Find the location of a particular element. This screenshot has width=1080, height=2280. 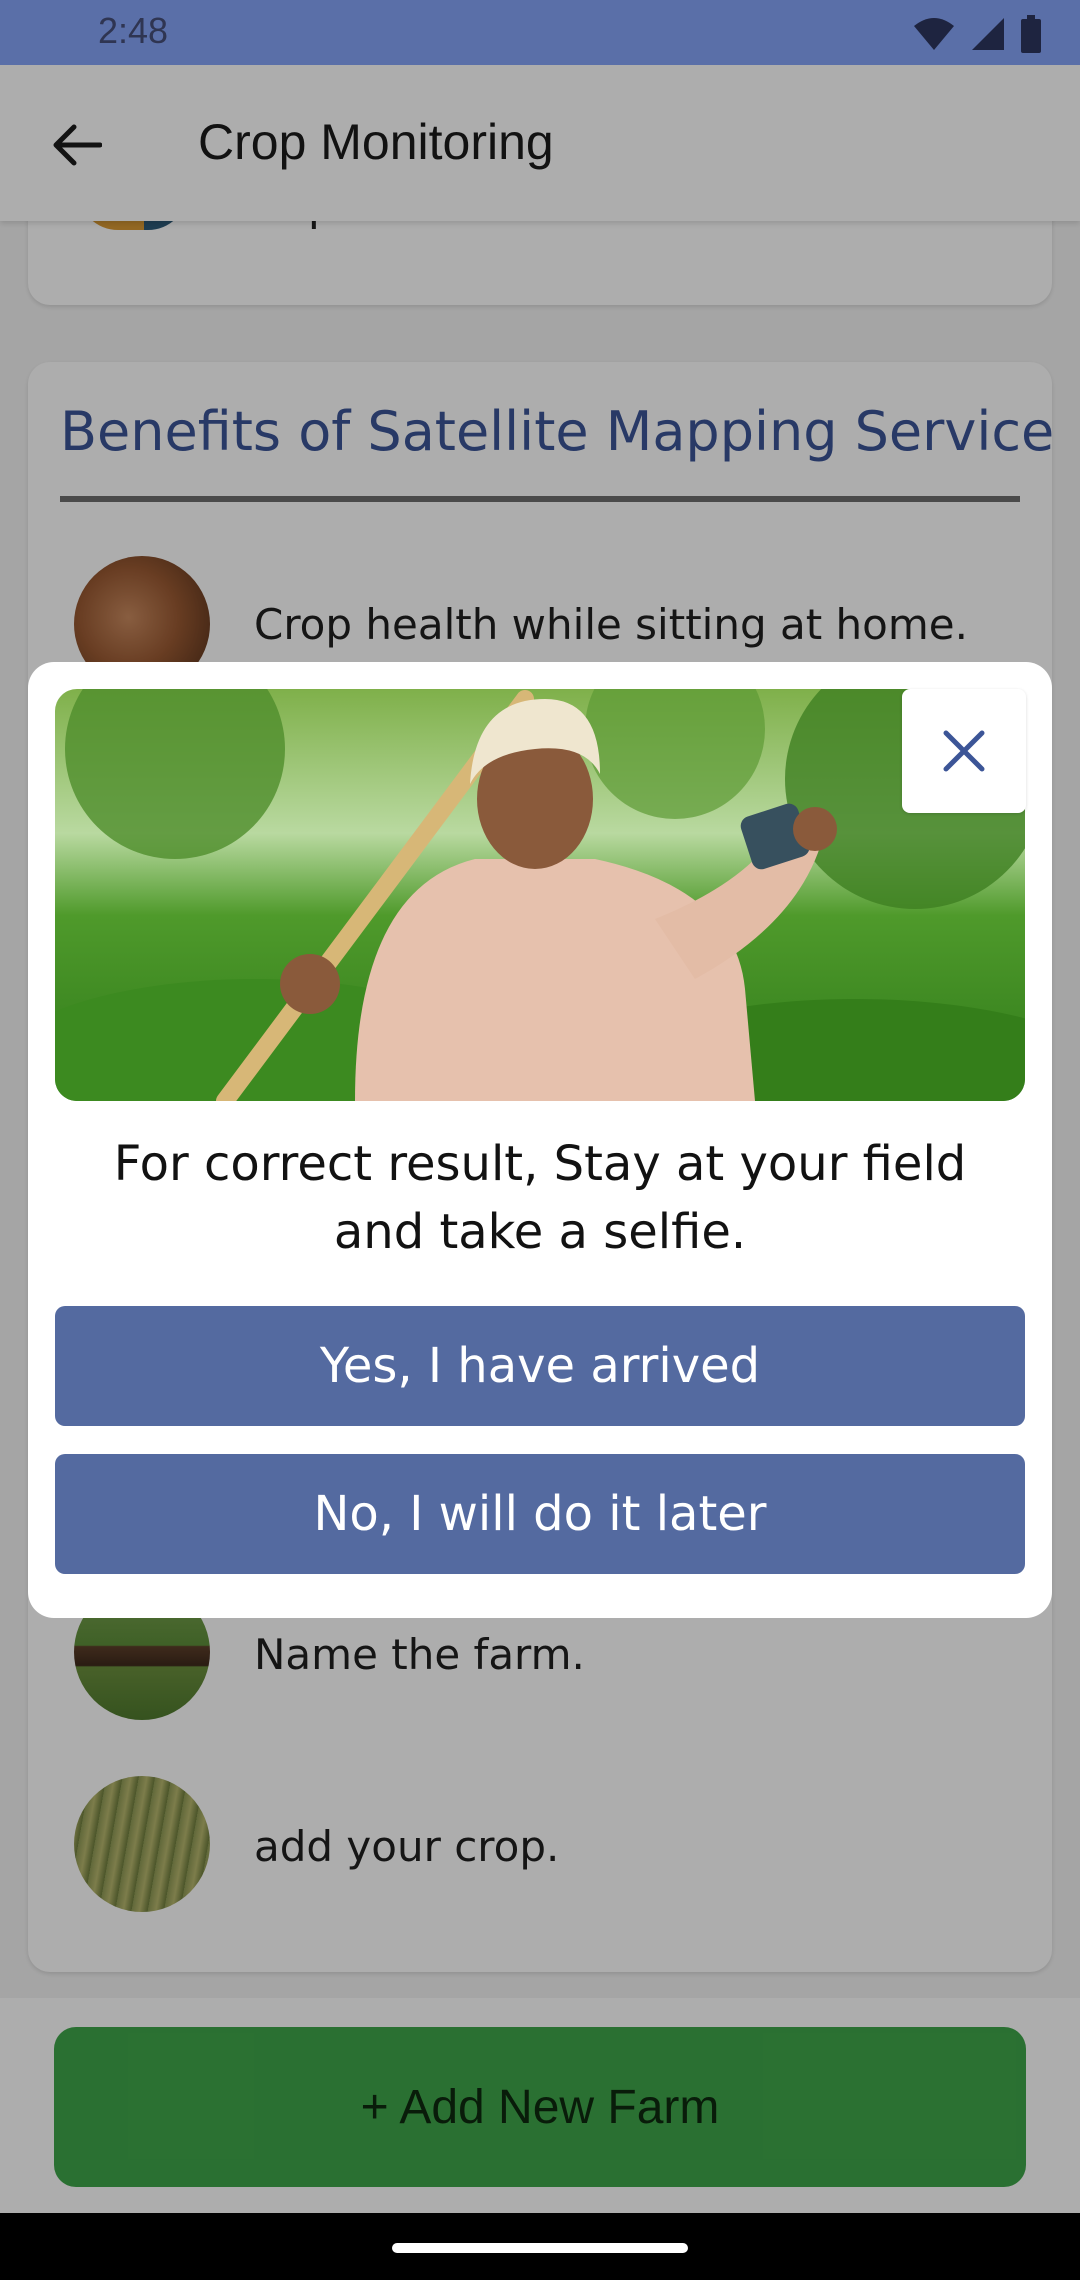

status-time: 2:48 is located at coordinates (133, 30).